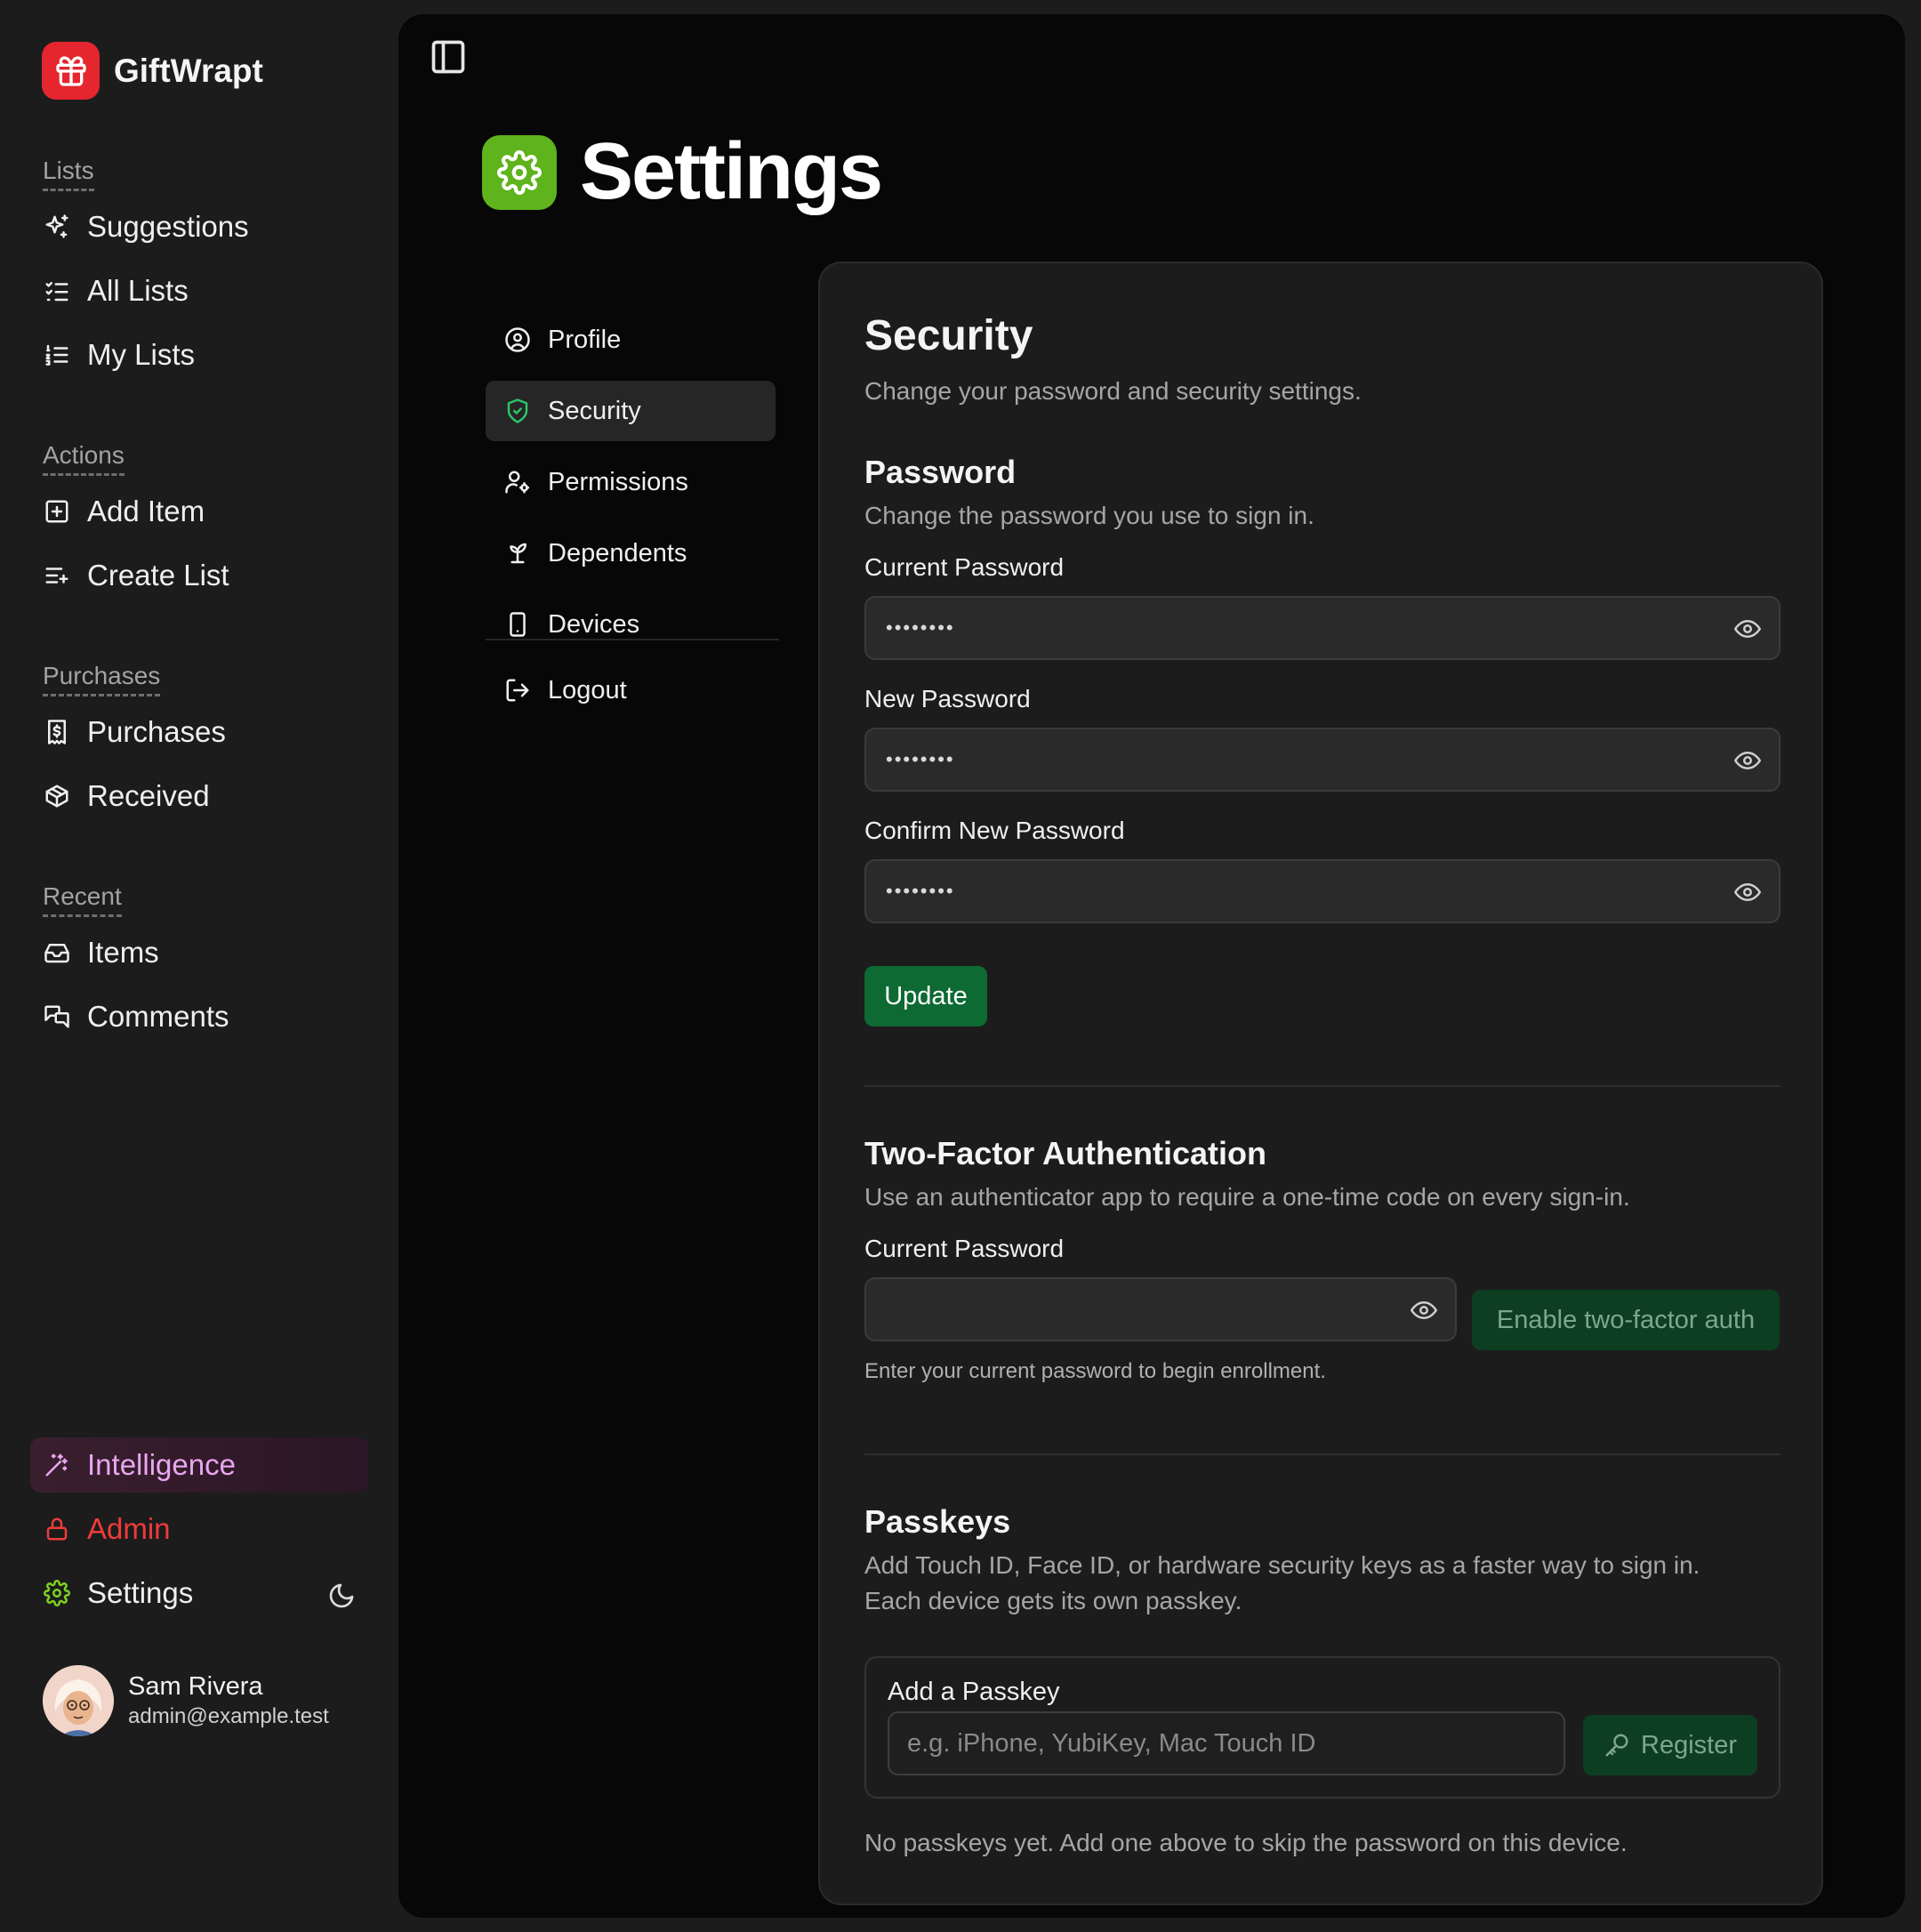  What do you see at coordinates (57, 952) in the screenshot?
I see `inbox-icon` at bounding box center [57, 952].